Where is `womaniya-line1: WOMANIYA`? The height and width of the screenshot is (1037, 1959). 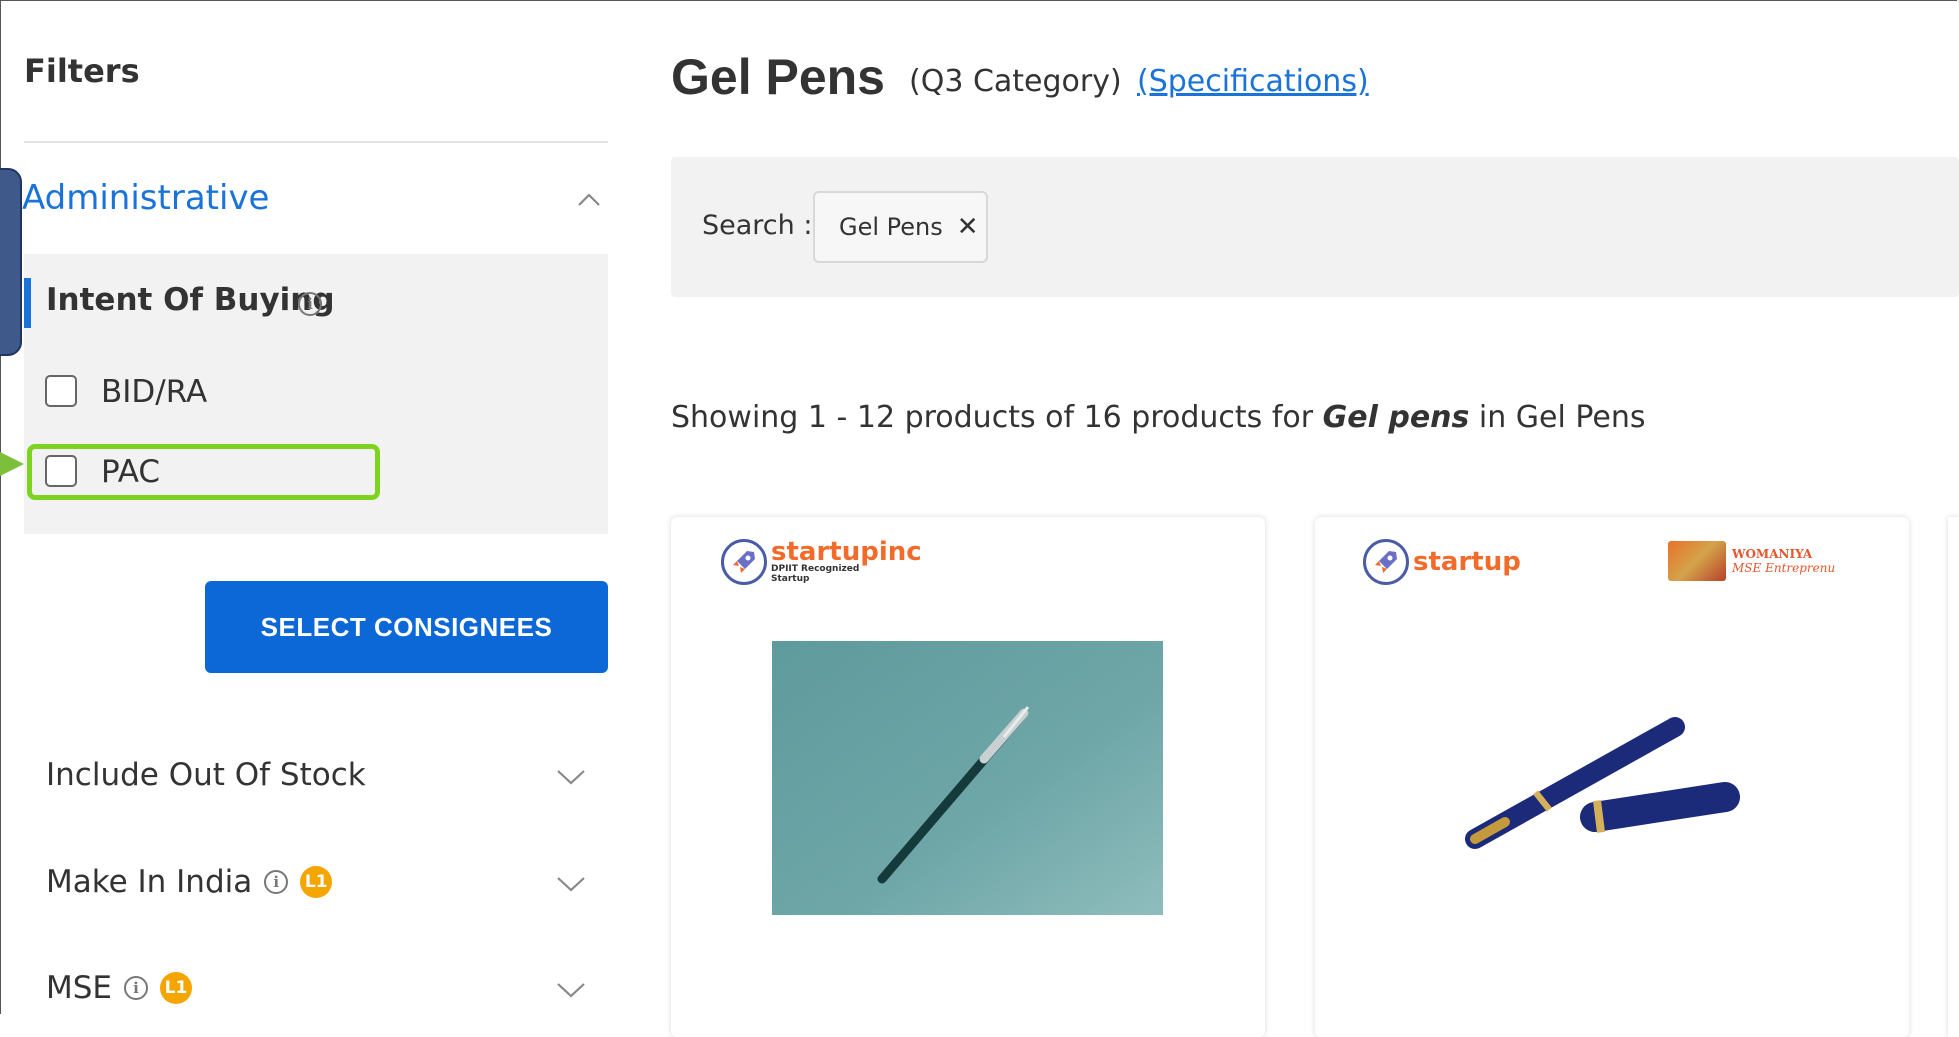 womaniya-line1: WOMANIYA is located at coordinates (1772, 553).